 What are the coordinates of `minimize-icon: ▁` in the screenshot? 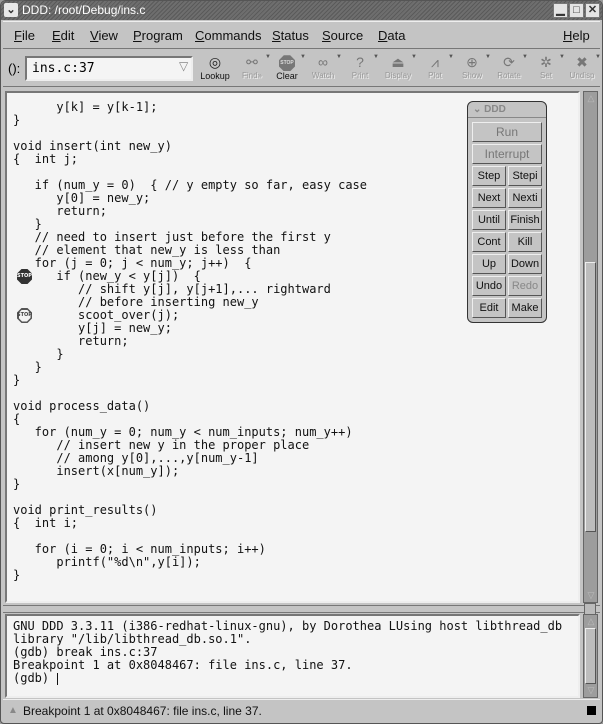 It's located at (560, 10).